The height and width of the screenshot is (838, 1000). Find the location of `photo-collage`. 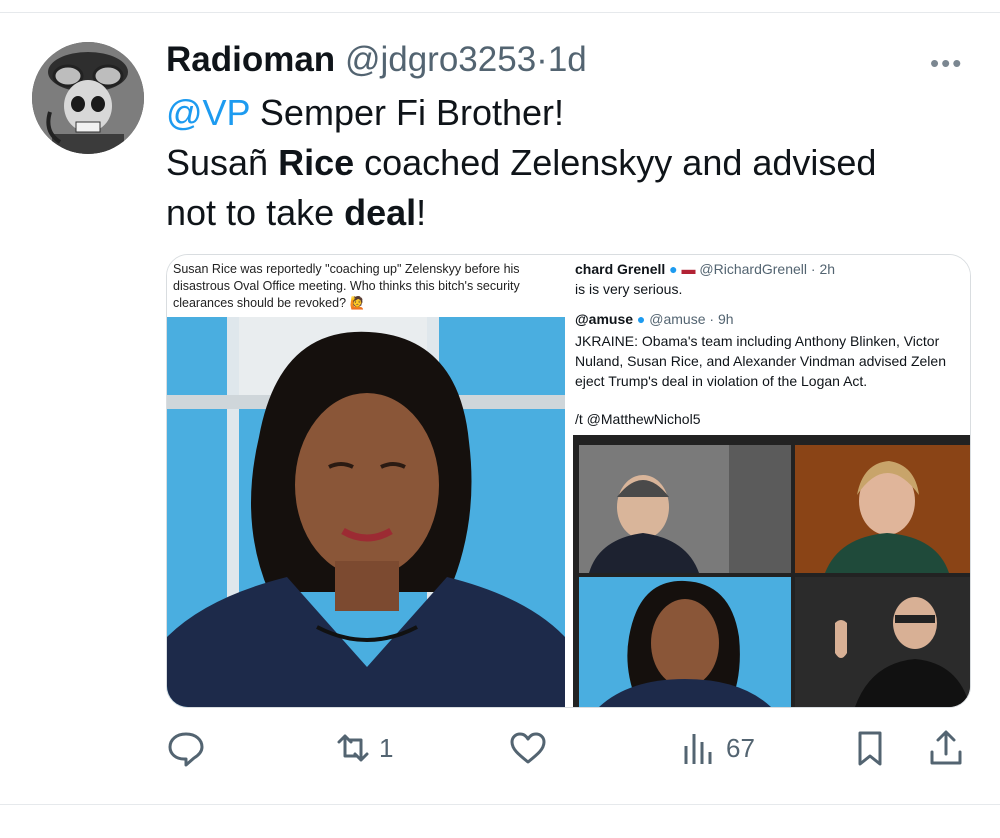

photo-collage is located at coordinates (771, 571).